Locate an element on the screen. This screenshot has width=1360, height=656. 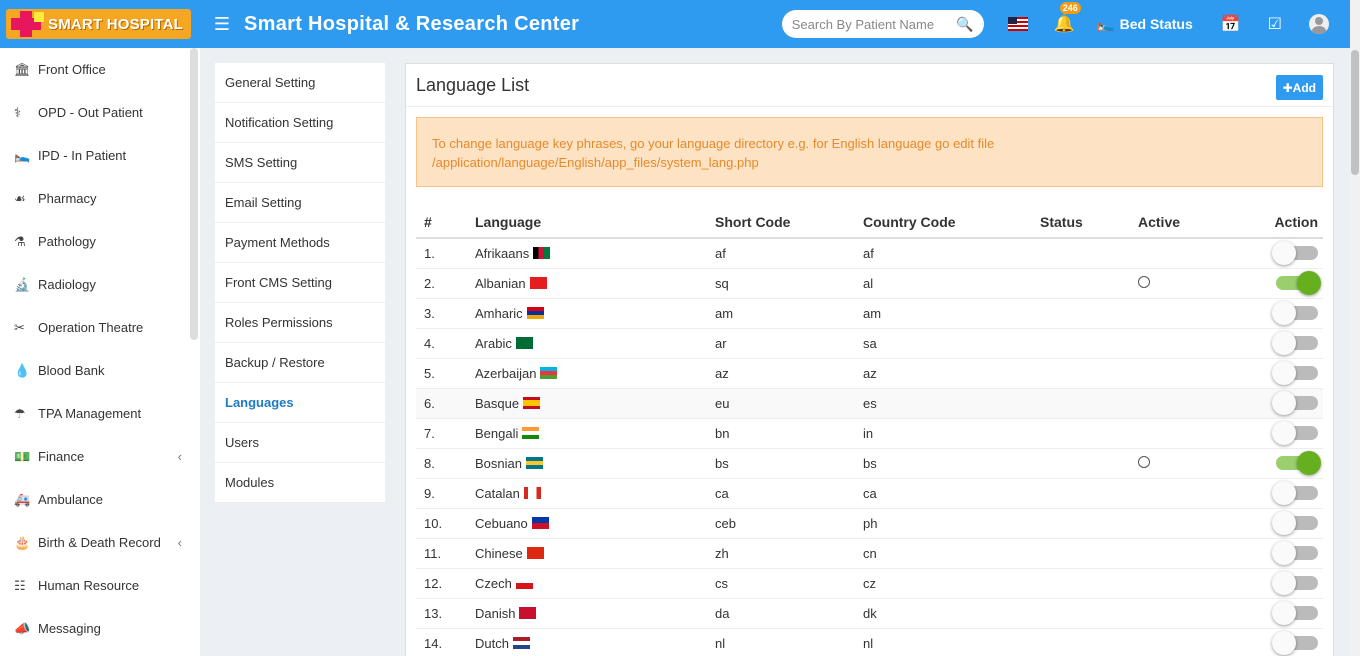
menu-item-sms-setting: SMS Setting is located at coordinates (300, 163).